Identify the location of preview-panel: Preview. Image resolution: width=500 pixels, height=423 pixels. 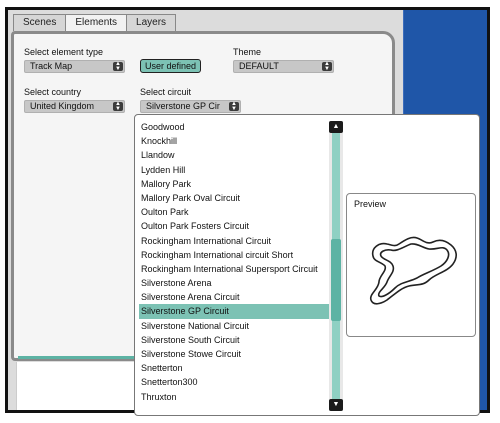
(411, 265).